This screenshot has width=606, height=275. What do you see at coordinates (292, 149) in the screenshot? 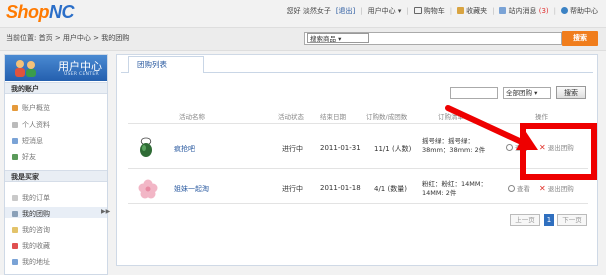
I see `row1-status: 进行中` at bounding box center [292, 149].